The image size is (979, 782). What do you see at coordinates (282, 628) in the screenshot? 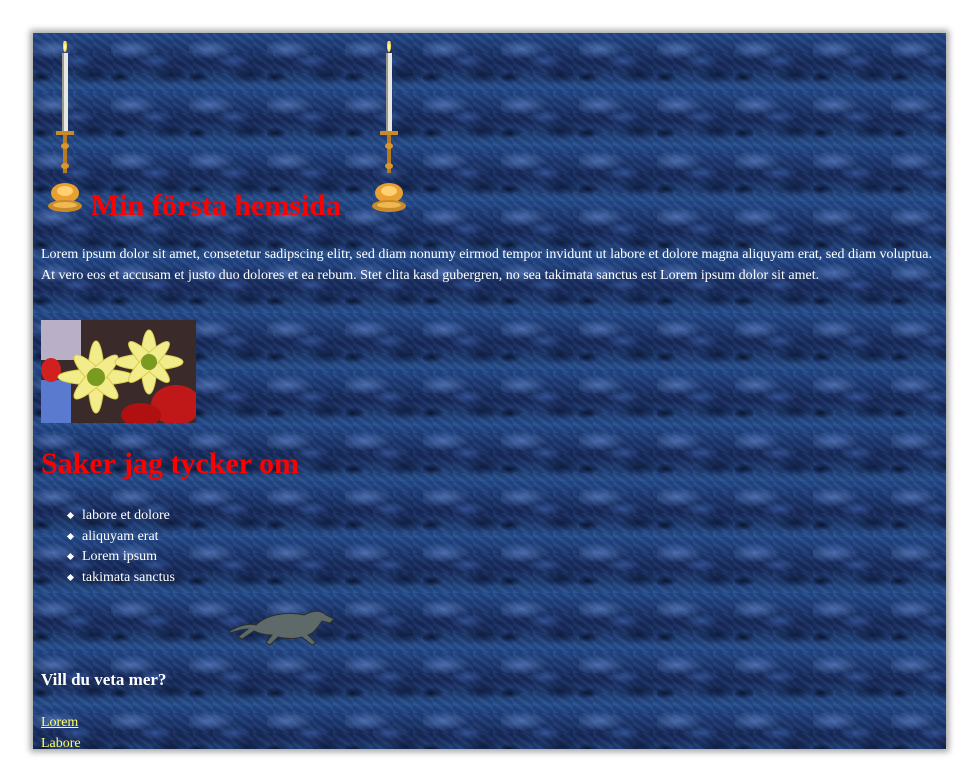
I see `running-greyhound-icon` at bounding box center [282, 628].